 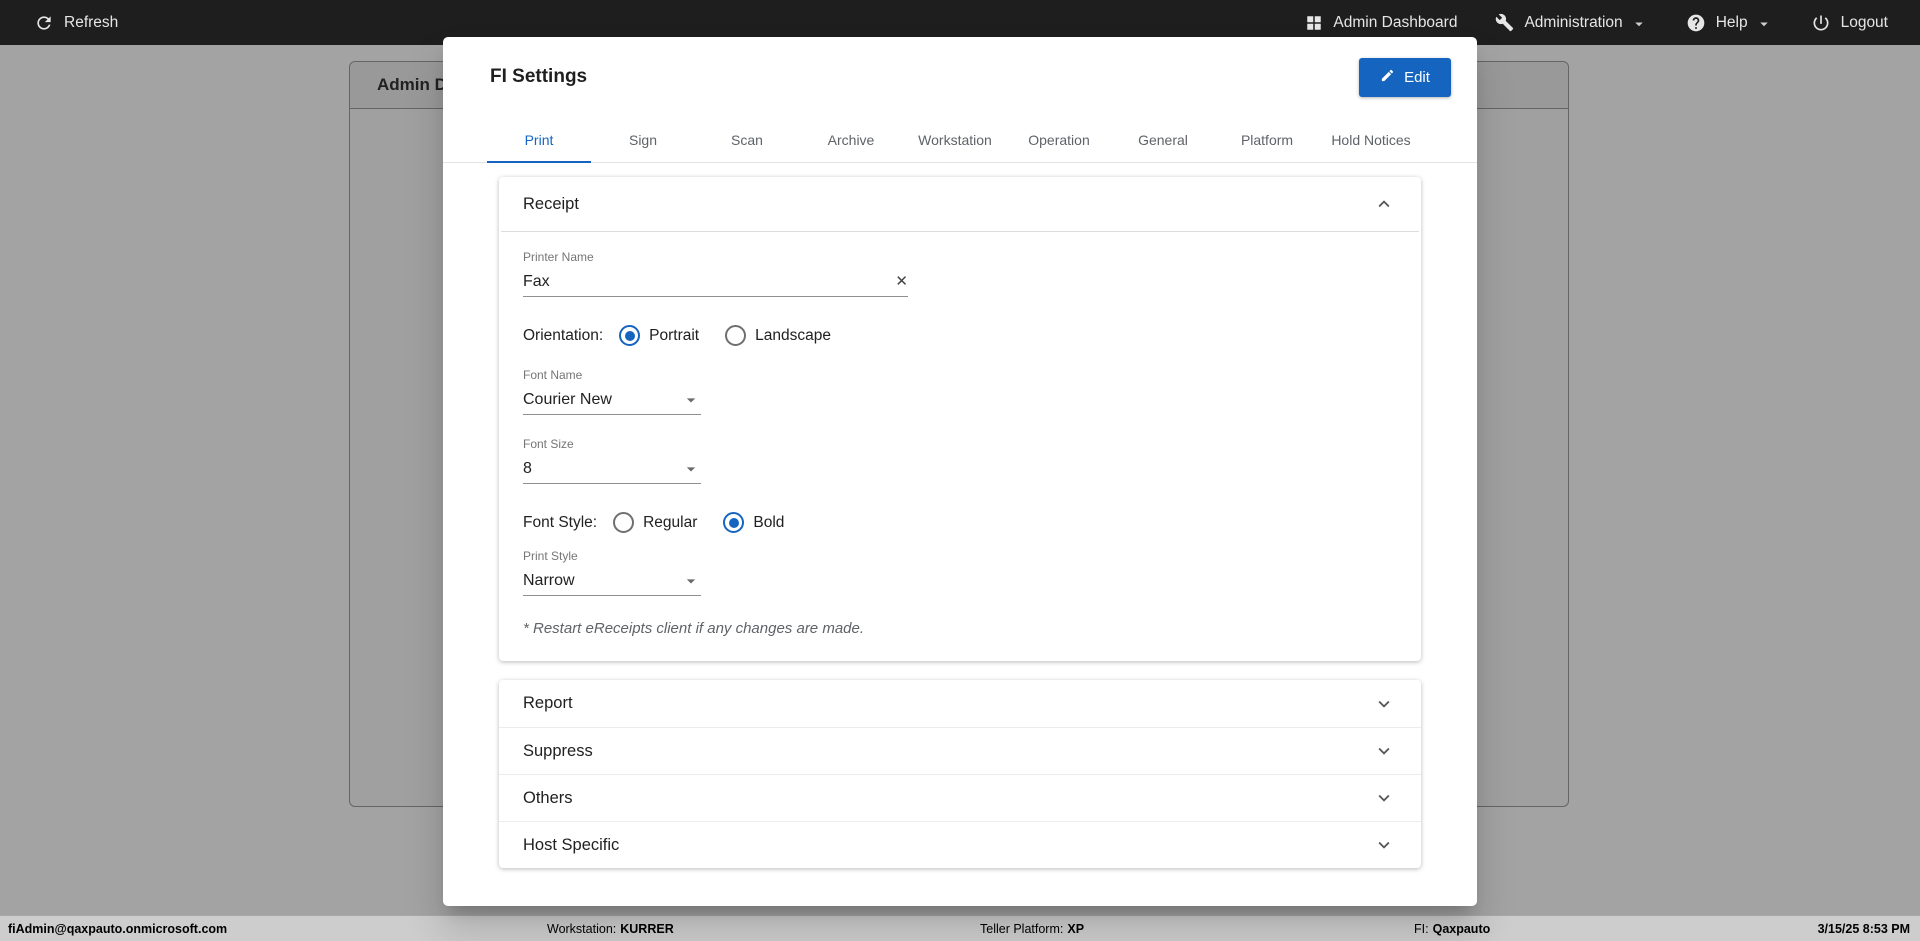 What do you see at coordinates (747, 139) in the screenshot?
I see `tab-scan: Scan` at bounding box center [747, 139].